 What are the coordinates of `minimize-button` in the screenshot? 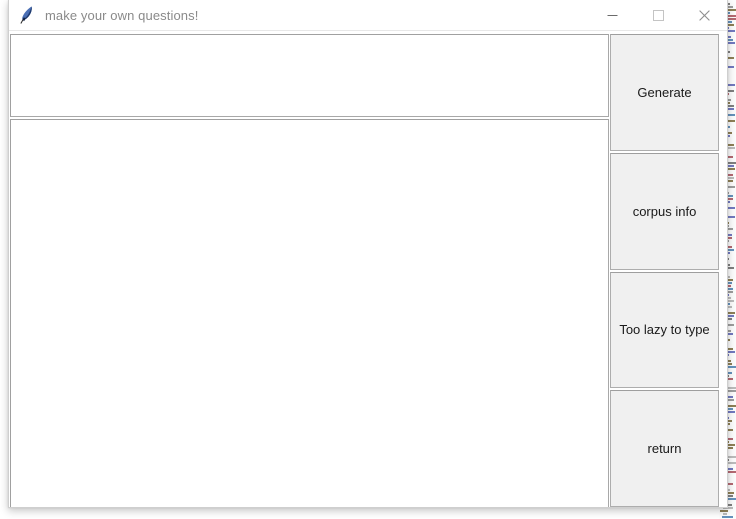 It's located at (612, 15).